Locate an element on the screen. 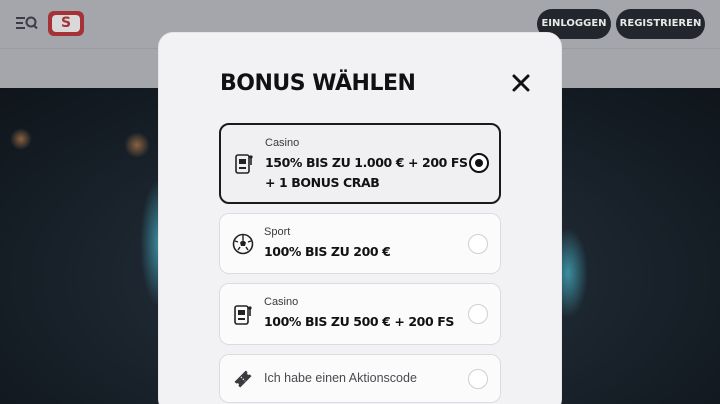  register-button: REGISTRIEREN is located at coordinates (660, 24).